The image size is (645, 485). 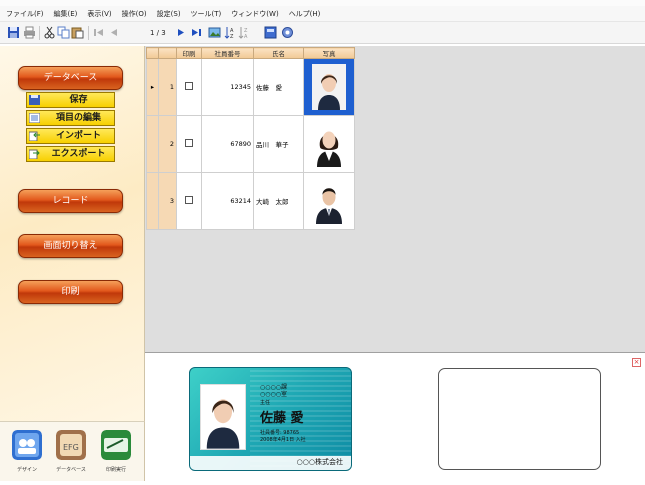 I want to click on close-preview-icon: ×, so click(x=636, y=362).